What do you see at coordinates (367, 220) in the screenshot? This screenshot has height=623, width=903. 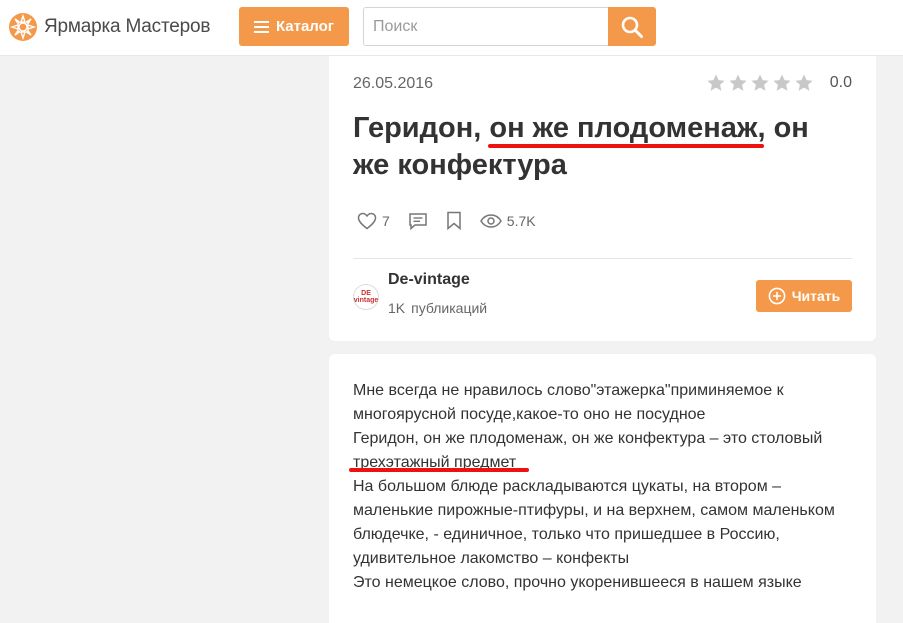 I see `heart-icon` at bounding box center [367, 220].